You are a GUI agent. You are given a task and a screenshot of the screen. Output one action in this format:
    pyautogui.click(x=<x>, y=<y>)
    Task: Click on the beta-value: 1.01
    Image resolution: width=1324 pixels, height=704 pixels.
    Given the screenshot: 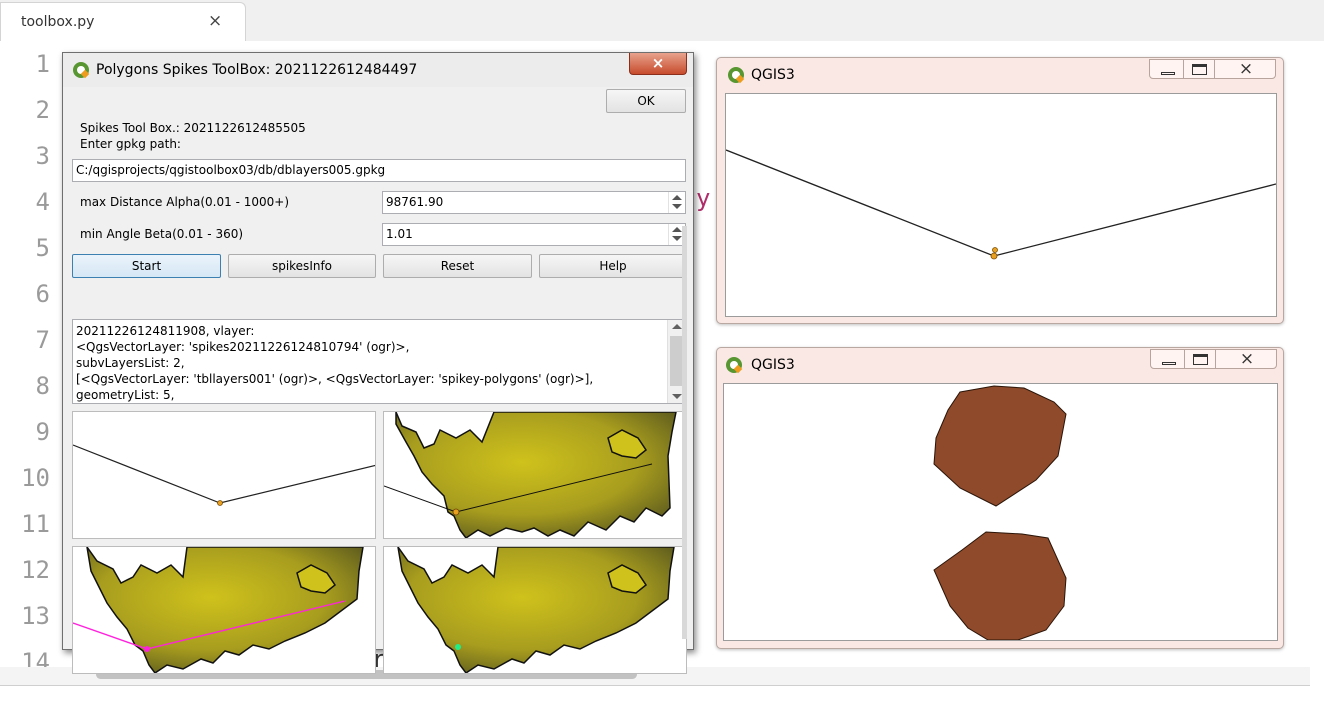 What is the action you would take?
    pyautogui.click(x=399, y=234)
    